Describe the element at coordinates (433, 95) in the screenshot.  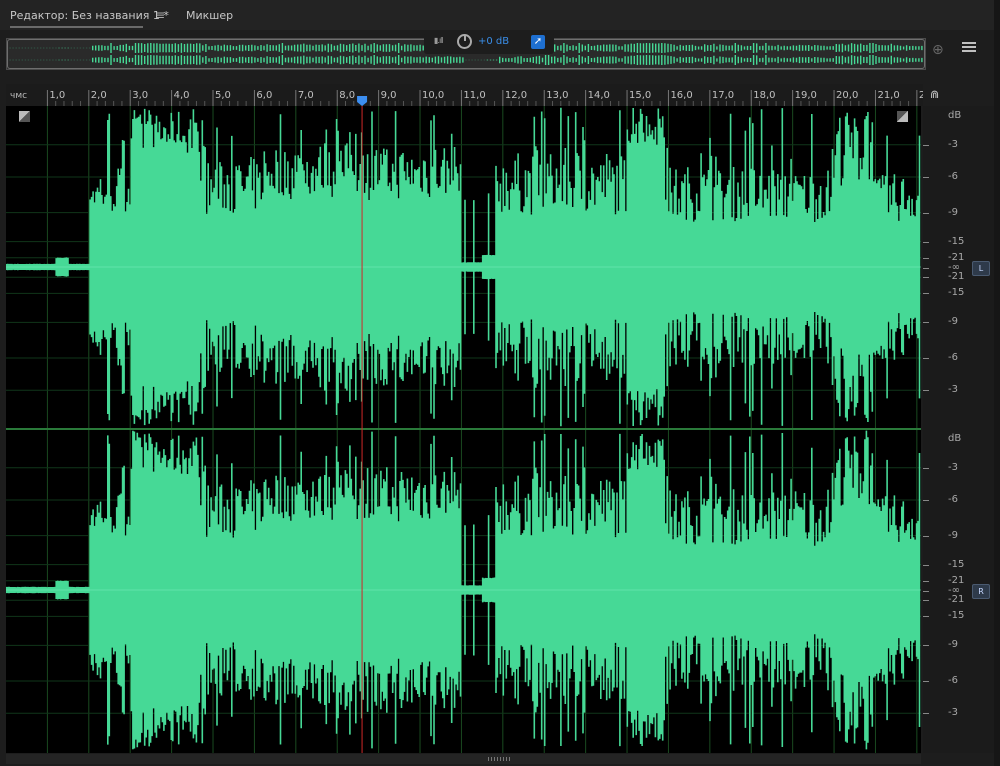
I see `ruler-tick-label: 10,0` at that location.